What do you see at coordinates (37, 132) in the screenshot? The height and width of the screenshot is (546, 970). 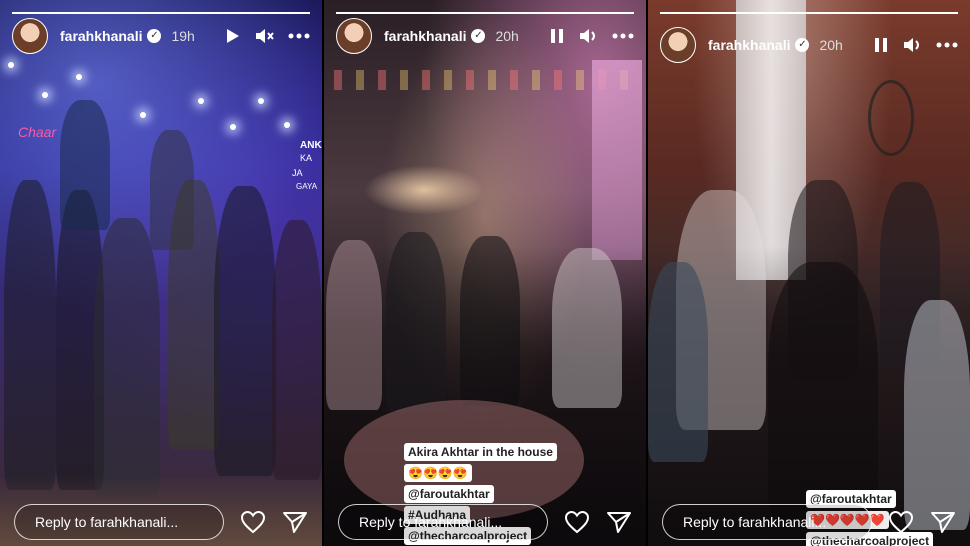 I see `stage-sign: Chaar` at bounding box center [37, 132].